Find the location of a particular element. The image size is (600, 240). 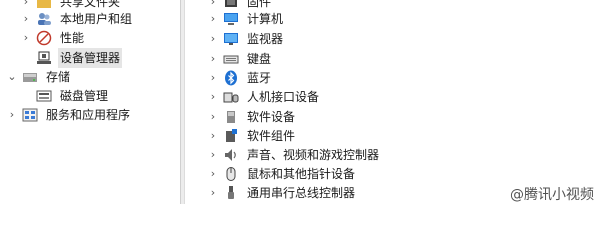

device-category-label: 软件组件 is located at coordinates (271, 136).